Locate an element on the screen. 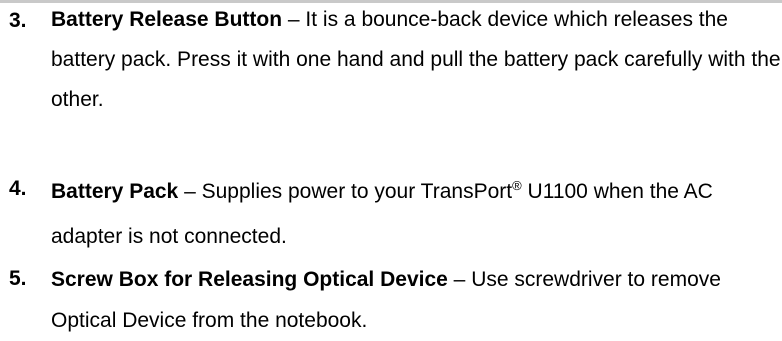  registered-trademark-symbol: ® is located at coordinates (517, 185).